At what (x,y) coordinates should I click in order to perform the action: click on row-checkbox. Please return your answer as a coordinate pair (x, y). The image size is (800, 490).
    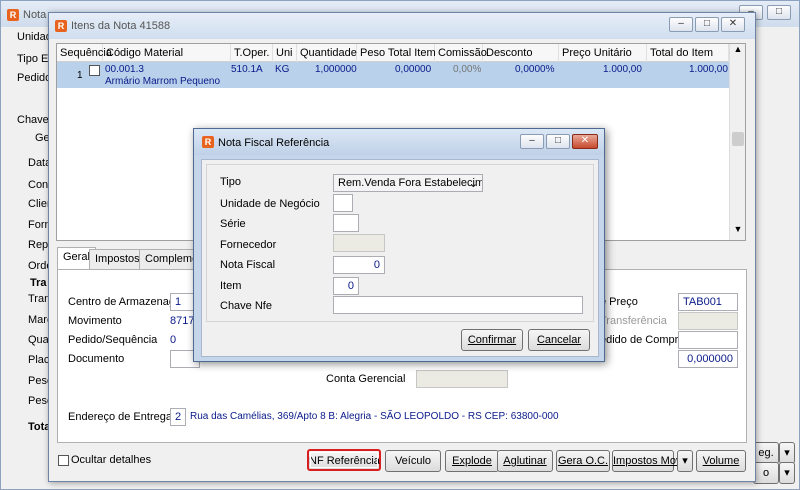
    Looking at the image, I should click on (94, 70).